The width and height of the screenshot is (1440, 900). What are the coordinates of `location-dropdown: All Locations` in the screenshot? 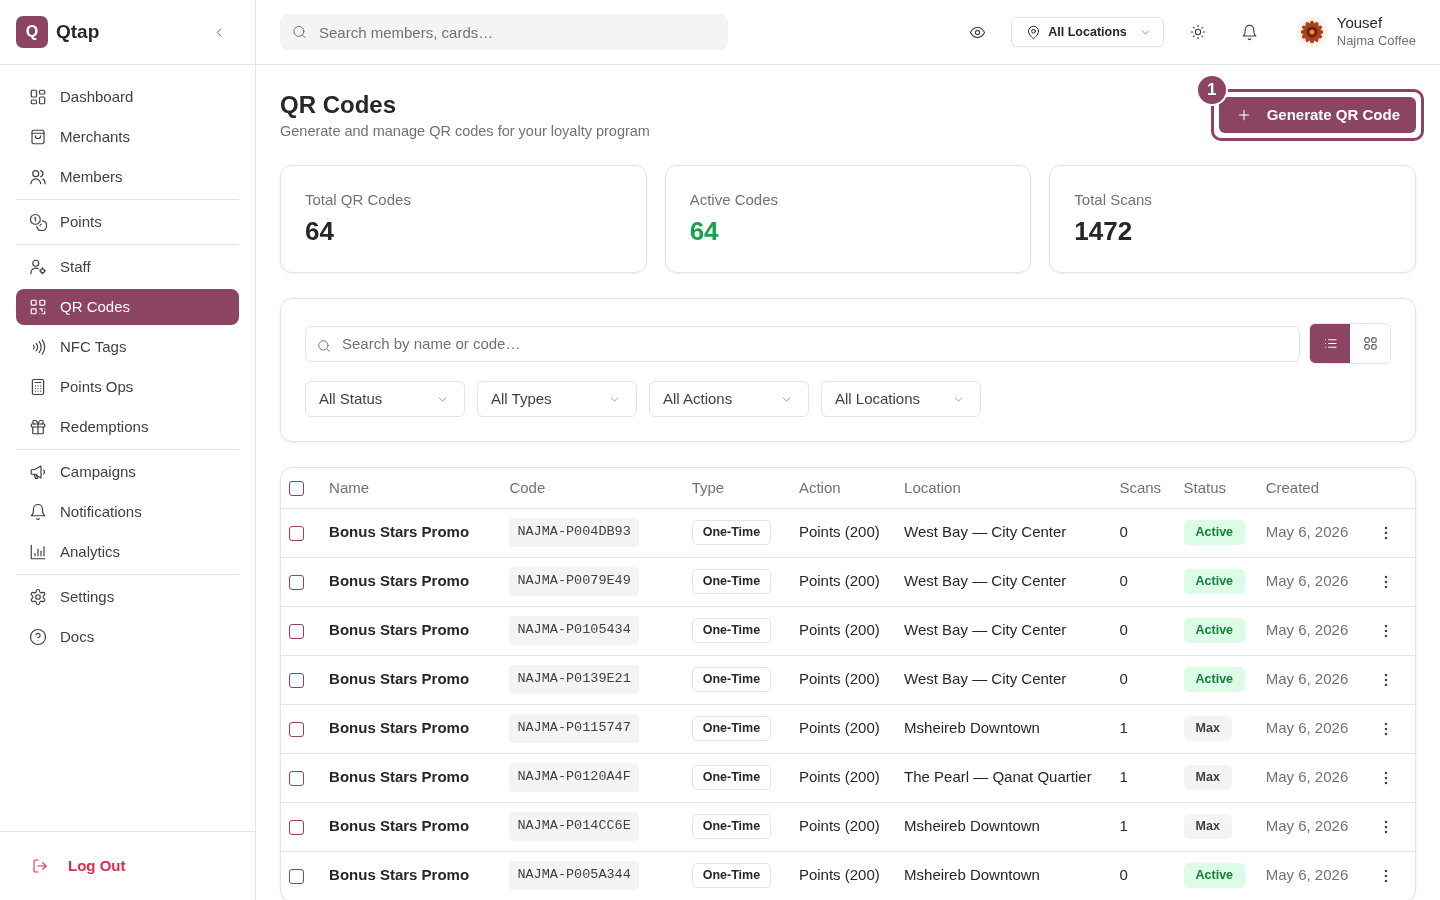 It's located at (1087, 32).